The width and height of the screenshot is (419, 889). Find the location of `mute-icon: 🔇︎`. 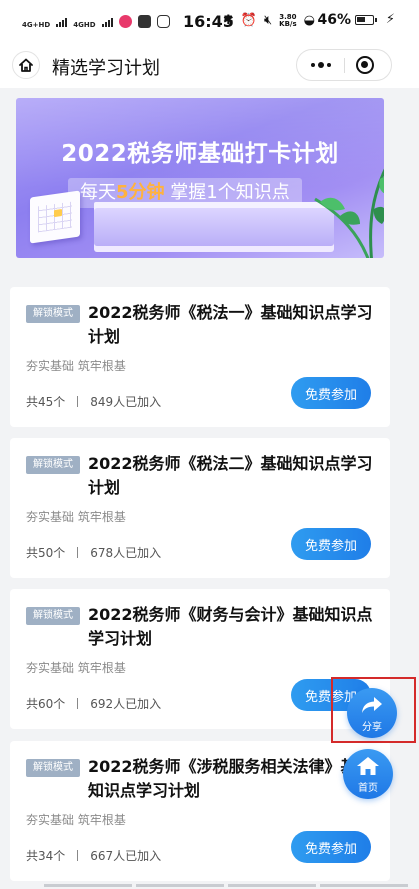

mute-icon: 🔇︎ is located at coordinates (268, 20).